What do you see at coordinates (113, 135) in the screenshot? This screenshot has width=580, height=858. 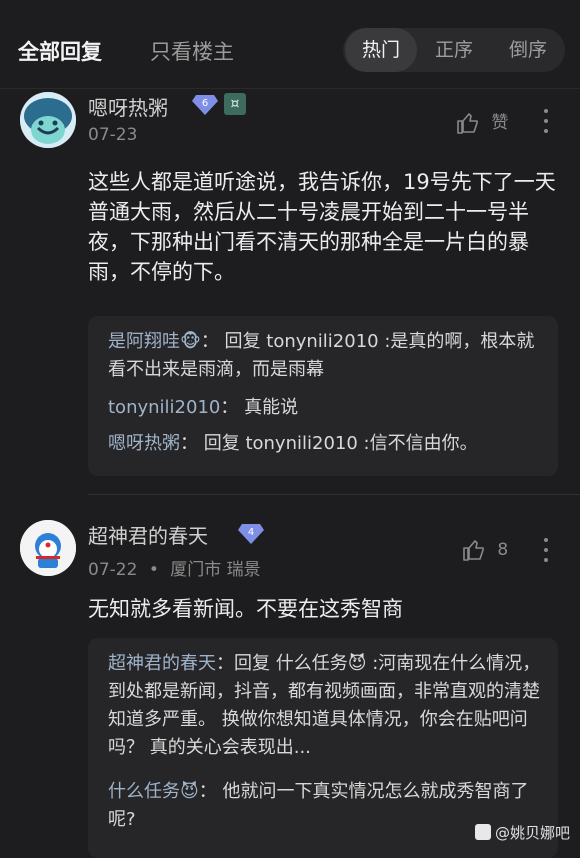 I see `comment-date: 07-23` at bounding box center [113, 135].